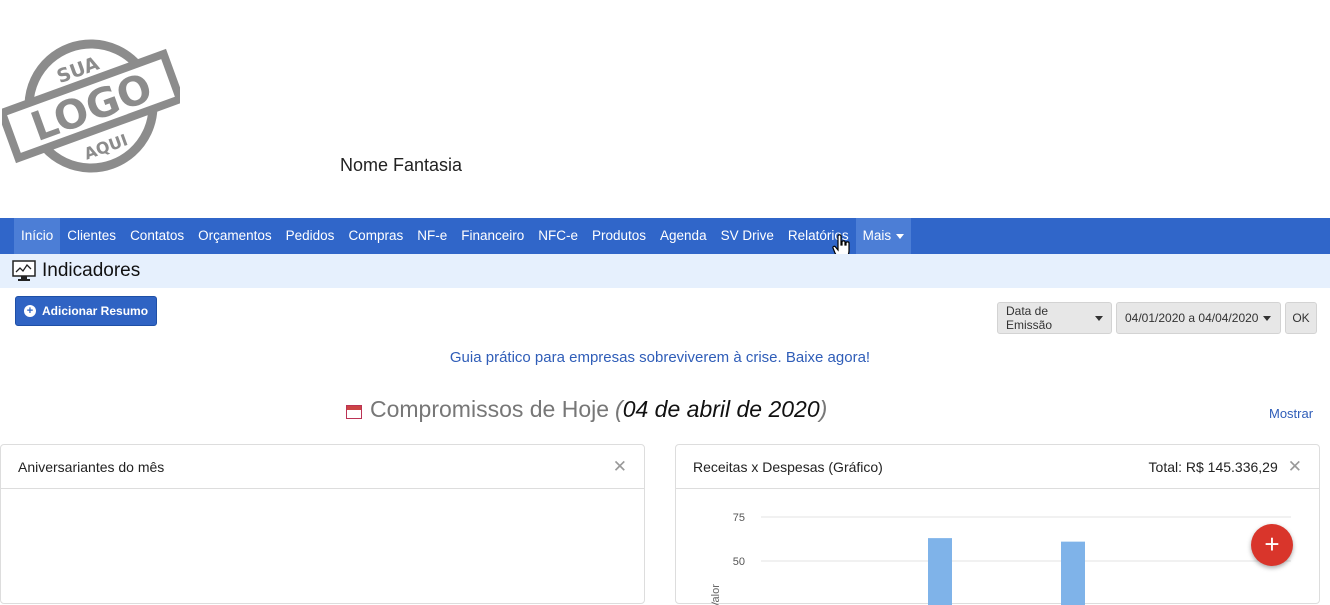 This screenshot has height=605, width=1330. I want to click on plus-circle-icon: +, so click(30, 311).